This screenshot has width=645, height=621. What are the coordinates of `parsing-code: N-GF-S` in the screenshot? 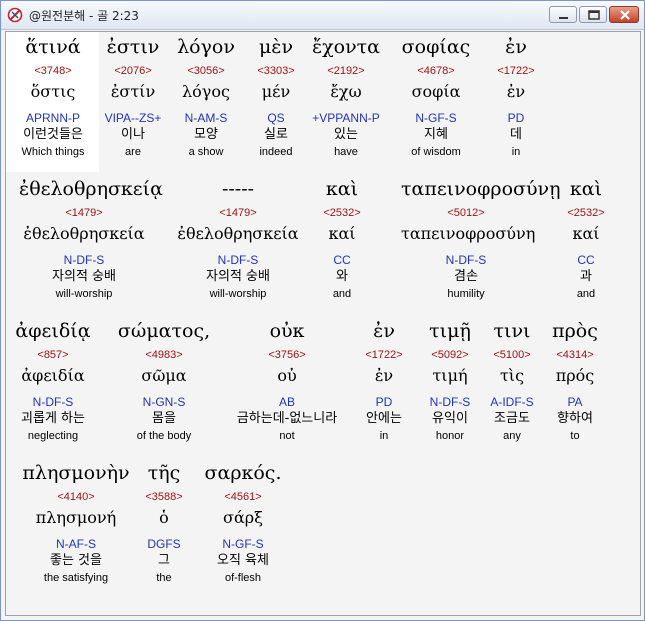 It's located at (243, 544).